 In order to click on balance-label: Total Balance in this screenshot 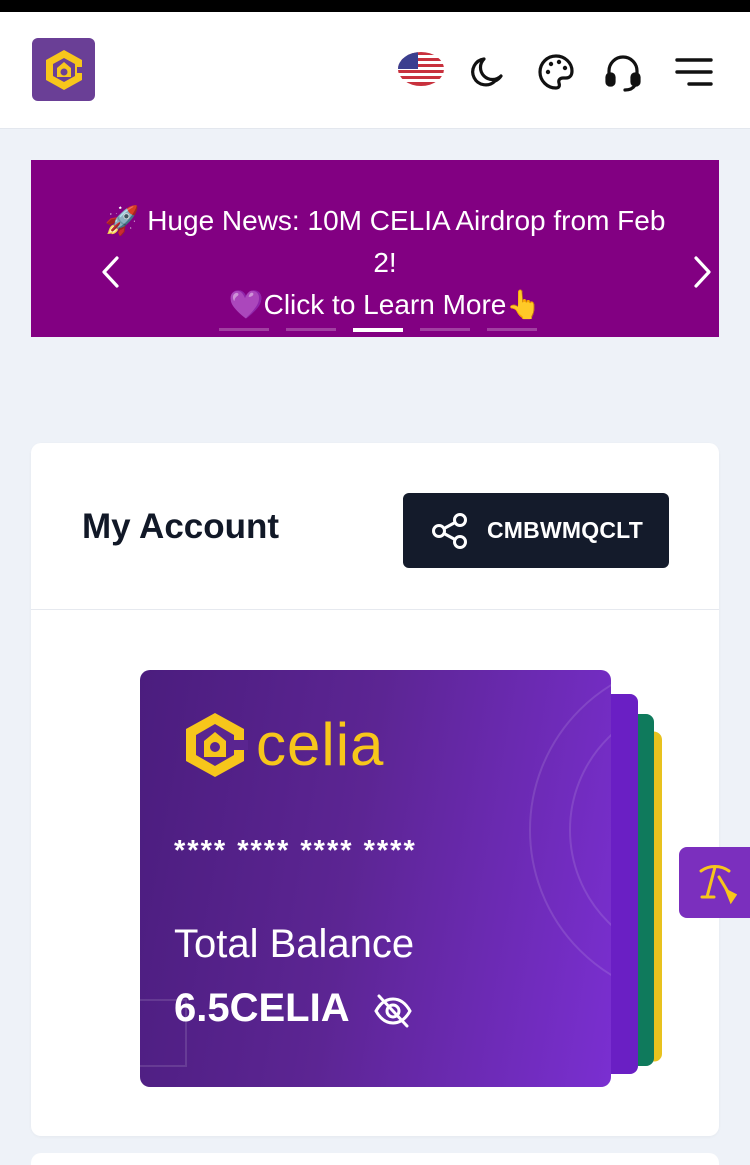, I will do `click(294, 944)`.